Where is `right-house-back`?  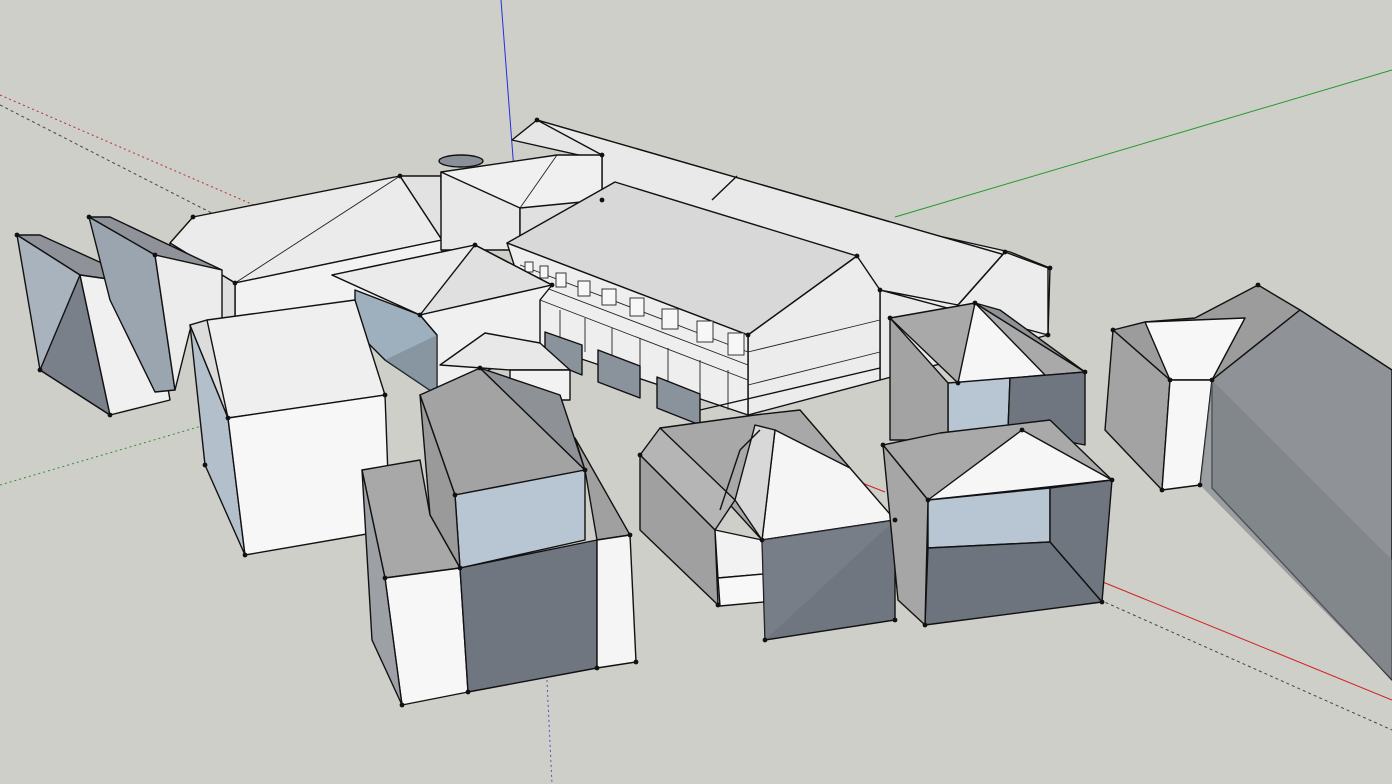
right-house-back is located at coordinates (987, 374).